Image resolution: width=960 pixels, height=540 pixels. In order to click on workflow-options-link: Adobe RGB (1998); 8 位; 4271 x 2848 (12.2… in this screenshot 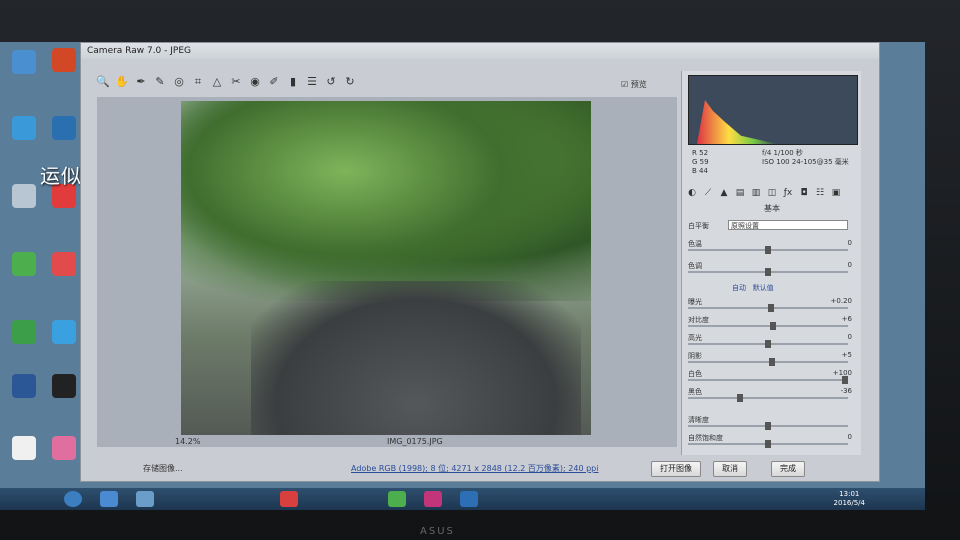, I will do `click(474, 468)`.